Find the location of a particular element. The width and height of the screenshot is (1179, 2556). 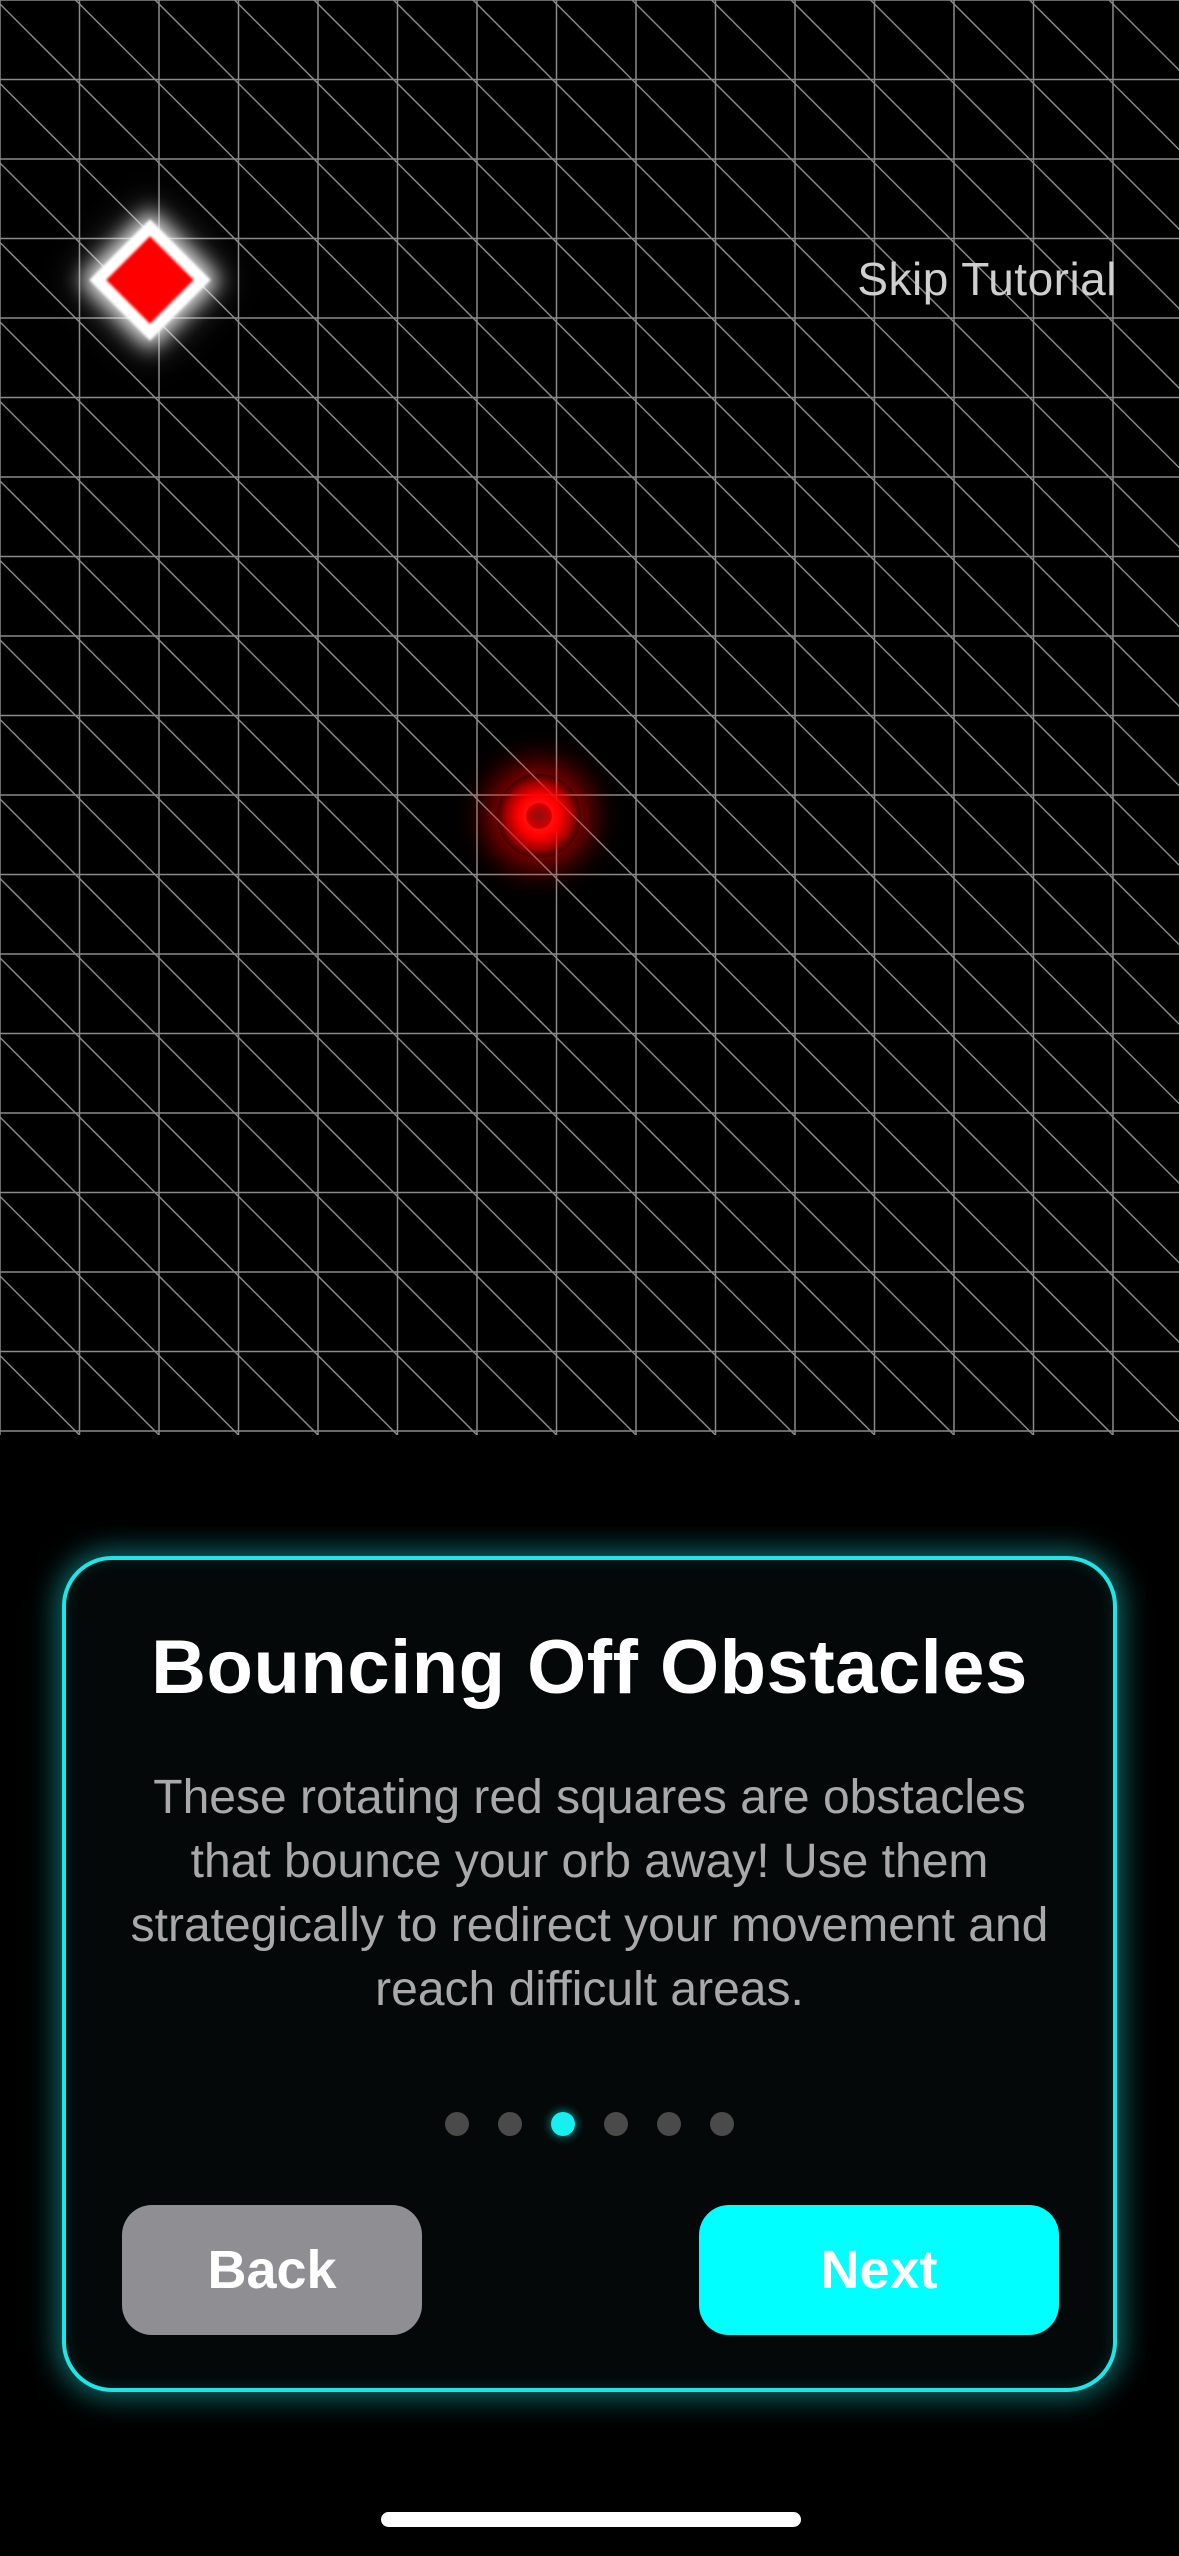

skip-tutorial-button: Skip Tutorial is located at coordinates (987, 279).